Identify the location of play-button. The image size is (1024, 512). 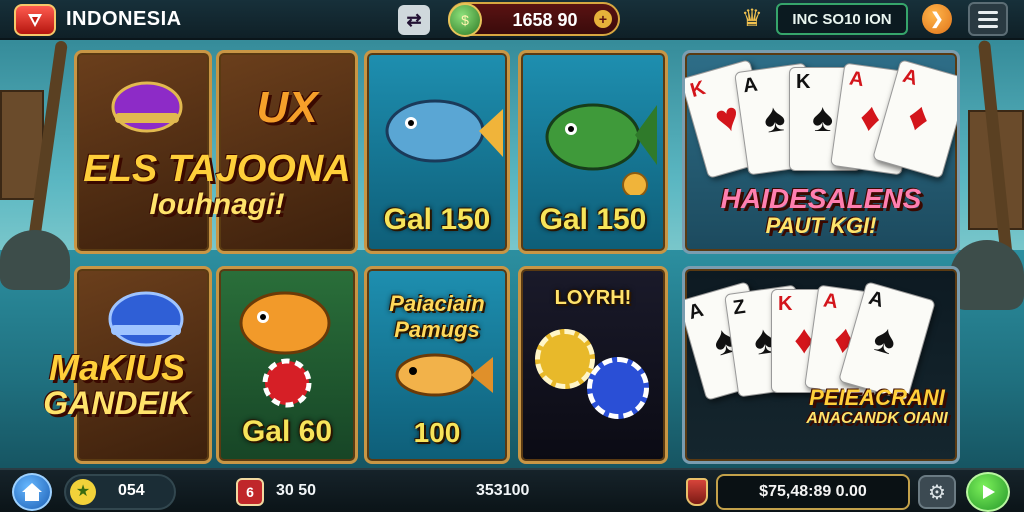
(988, 492).